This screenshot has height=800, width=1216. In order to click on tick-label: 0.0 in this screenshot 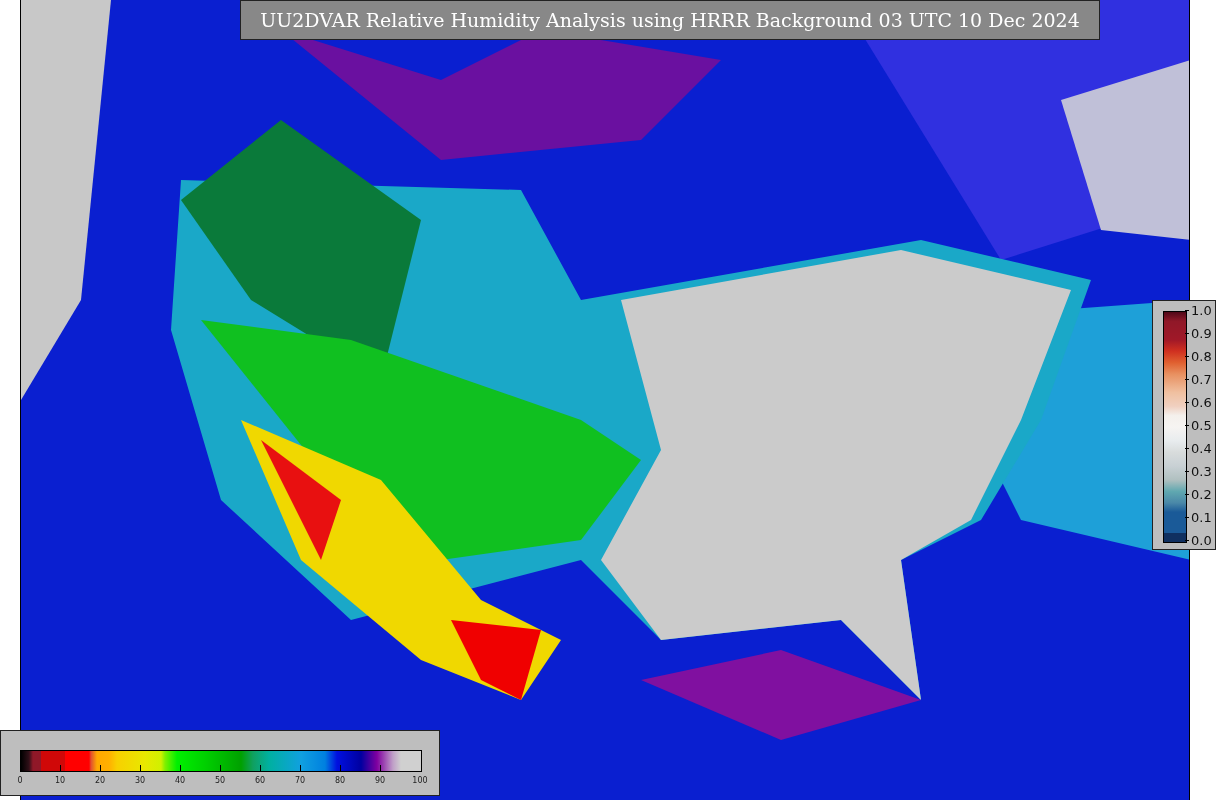, I will do `click(1201, 540)`.